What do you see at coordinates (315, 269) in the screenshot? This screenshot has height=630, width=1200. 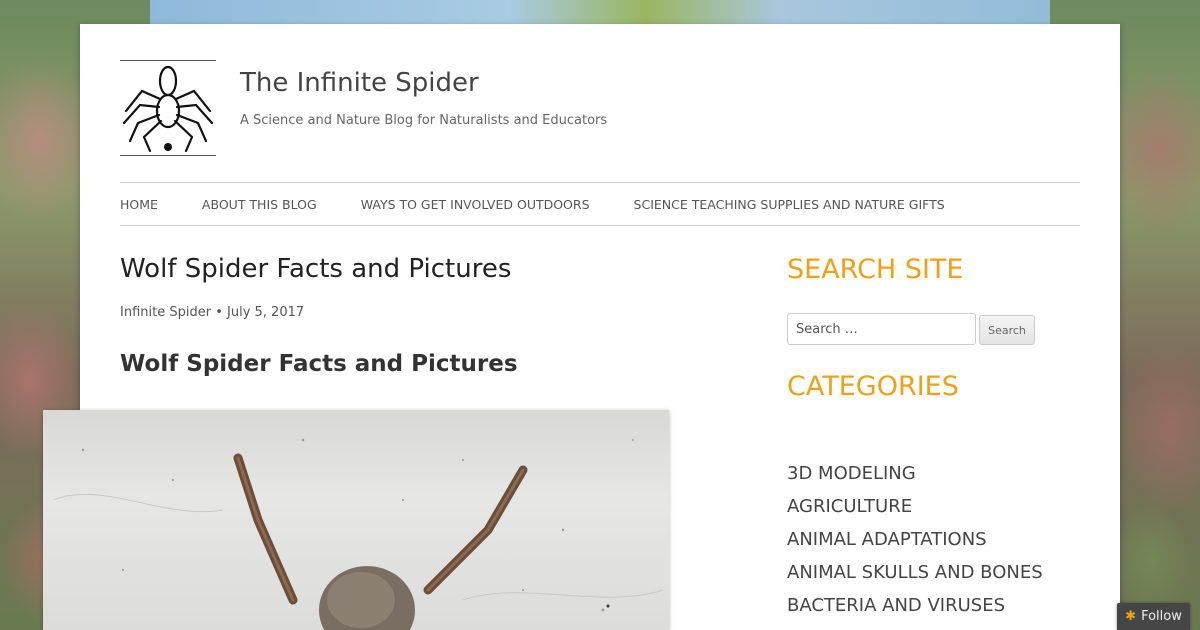 I see `post-title: Wolf Spider Facts and Pictures` at bounding box center [315, 269].